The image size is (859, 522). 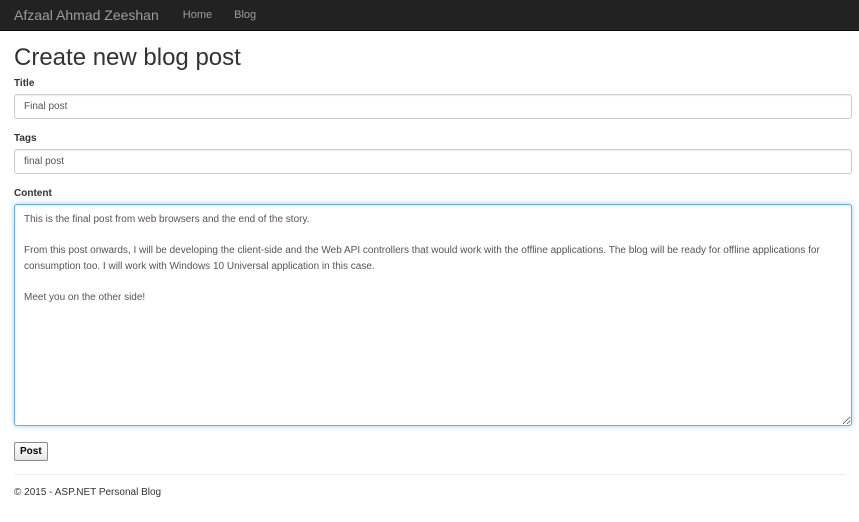 I want to click on page-title: Create new blog post, so click(x=127, y=57).